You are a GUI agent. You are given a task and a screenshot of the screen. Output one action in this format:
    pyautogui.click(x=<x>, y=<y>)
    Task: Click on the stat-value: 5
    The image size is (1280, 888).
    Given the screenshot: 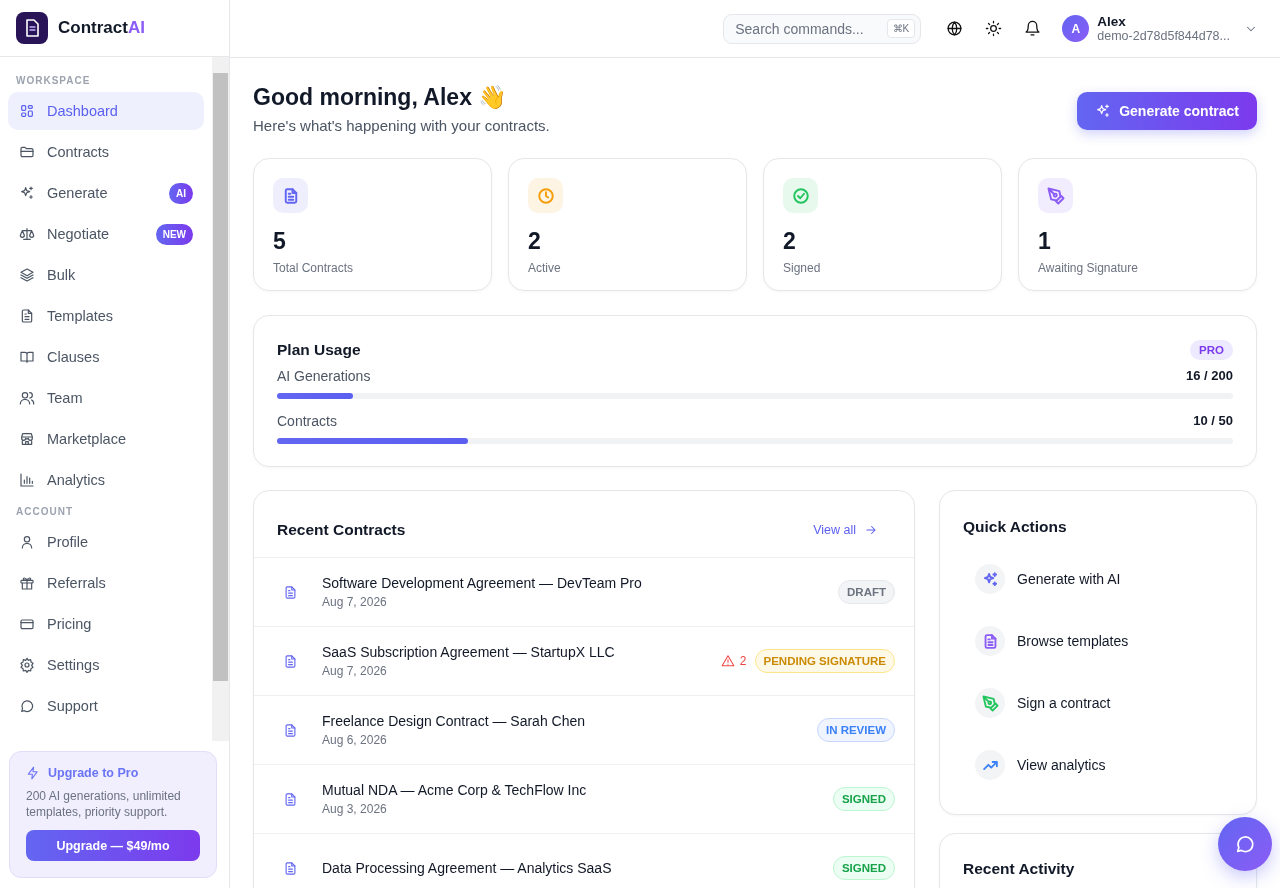 What is the action you would take?
    pyautogui.click(x=280, y=241)
    